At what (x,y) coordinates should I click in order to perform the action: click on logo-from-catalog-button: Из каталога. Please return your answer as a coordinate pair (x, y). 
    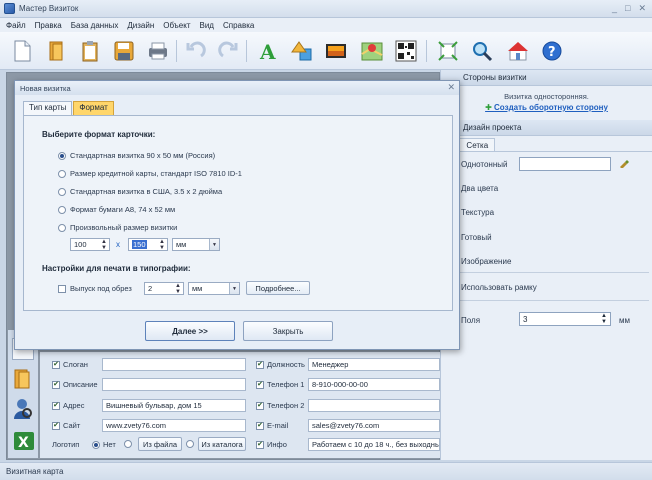
    Looking at the image, I should click on (222, 444).